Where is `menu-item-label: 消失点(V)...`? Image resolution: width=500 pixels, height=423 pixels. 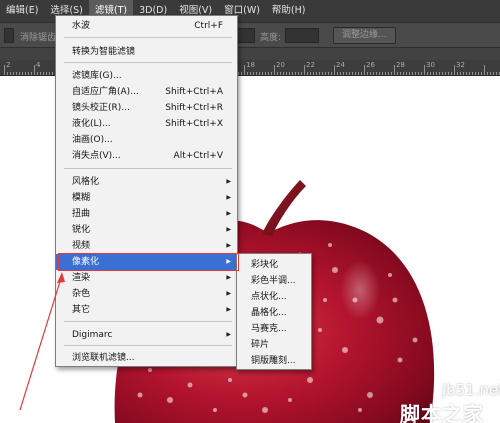
menu-item-label: 消失点(V)... is located at coordinates (96, 156).